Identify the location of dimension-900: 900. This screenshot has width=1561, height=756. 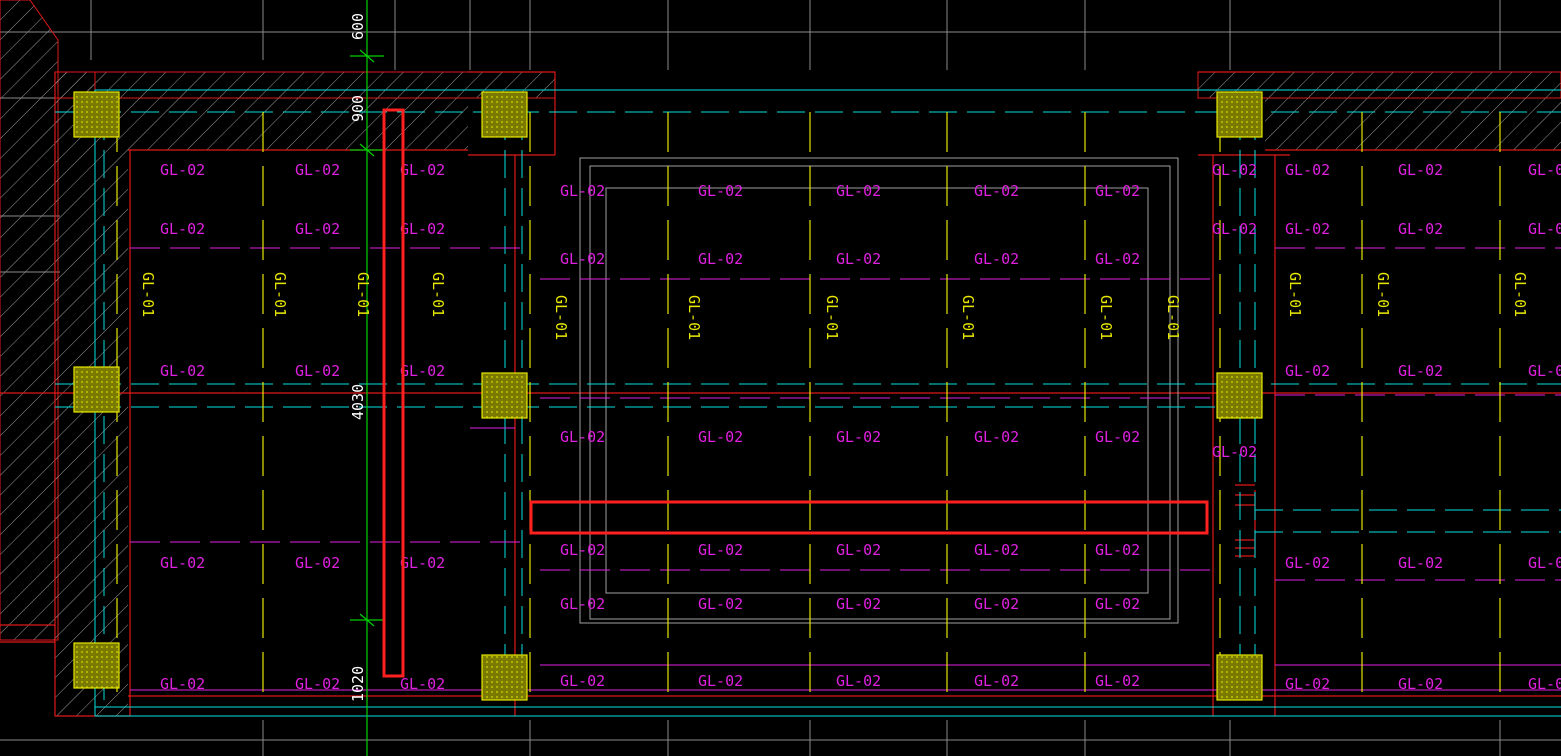
(358, 108).